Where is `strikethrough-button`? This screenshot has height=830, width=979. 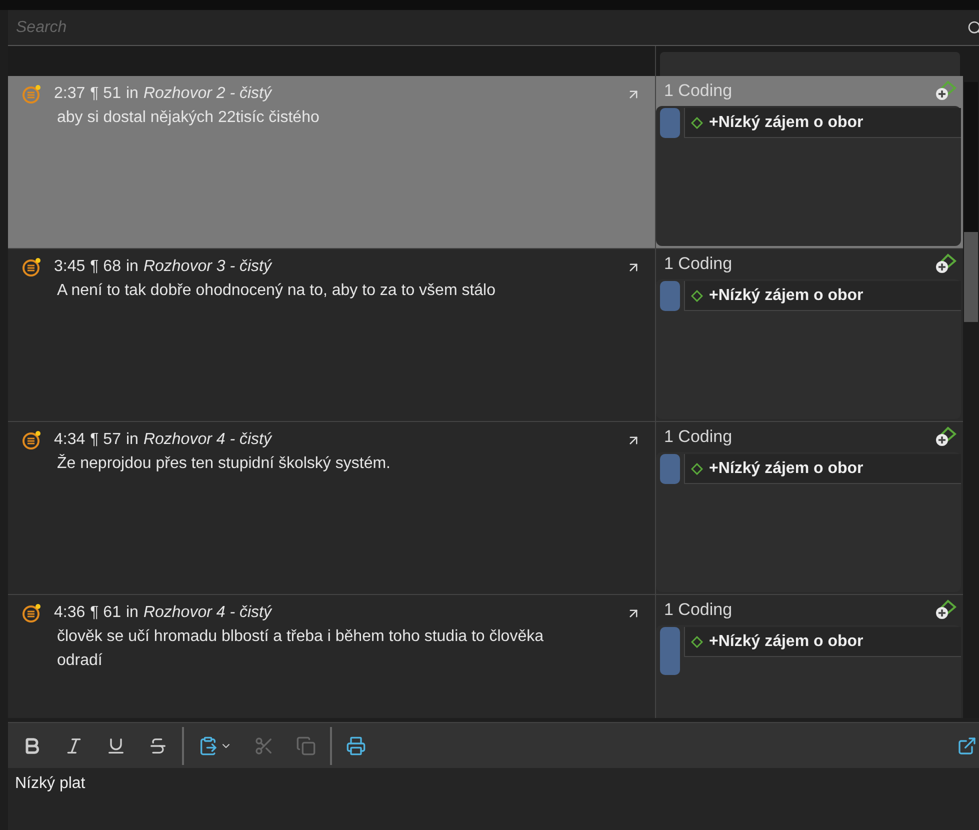 strikethrough-button is located at coordinates (158, 746).